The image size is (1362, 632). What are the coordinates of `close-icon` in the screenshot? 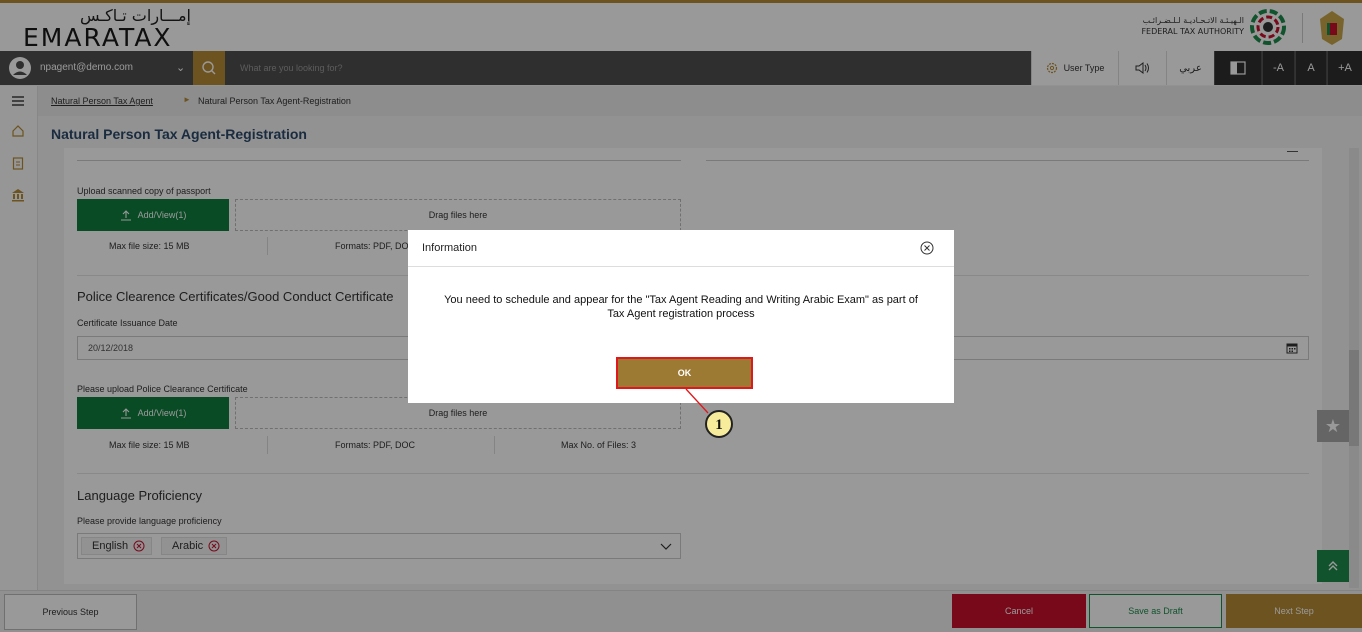 It's located at (927, 248).